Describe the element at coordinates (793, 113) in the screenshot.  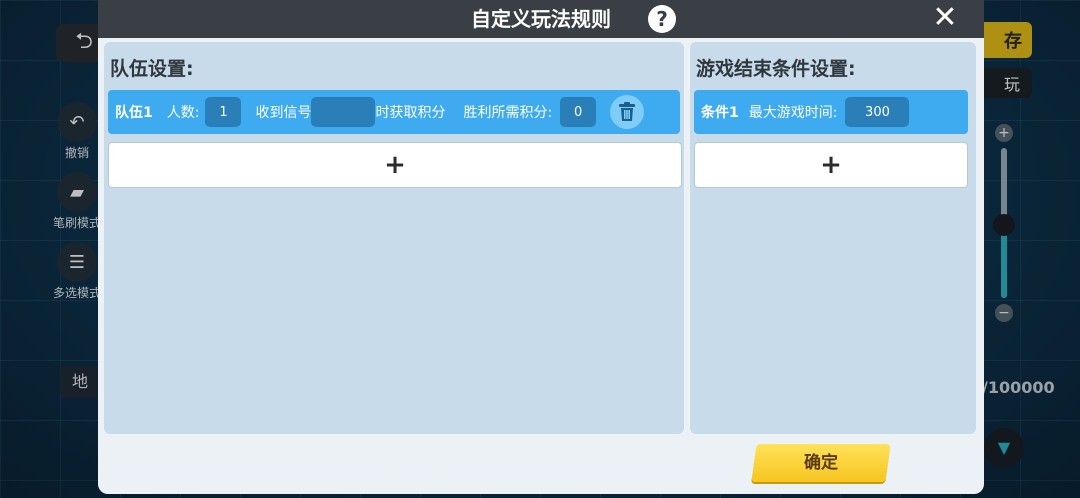
I see `max-time-label: 最大游戏时间:` at that location.